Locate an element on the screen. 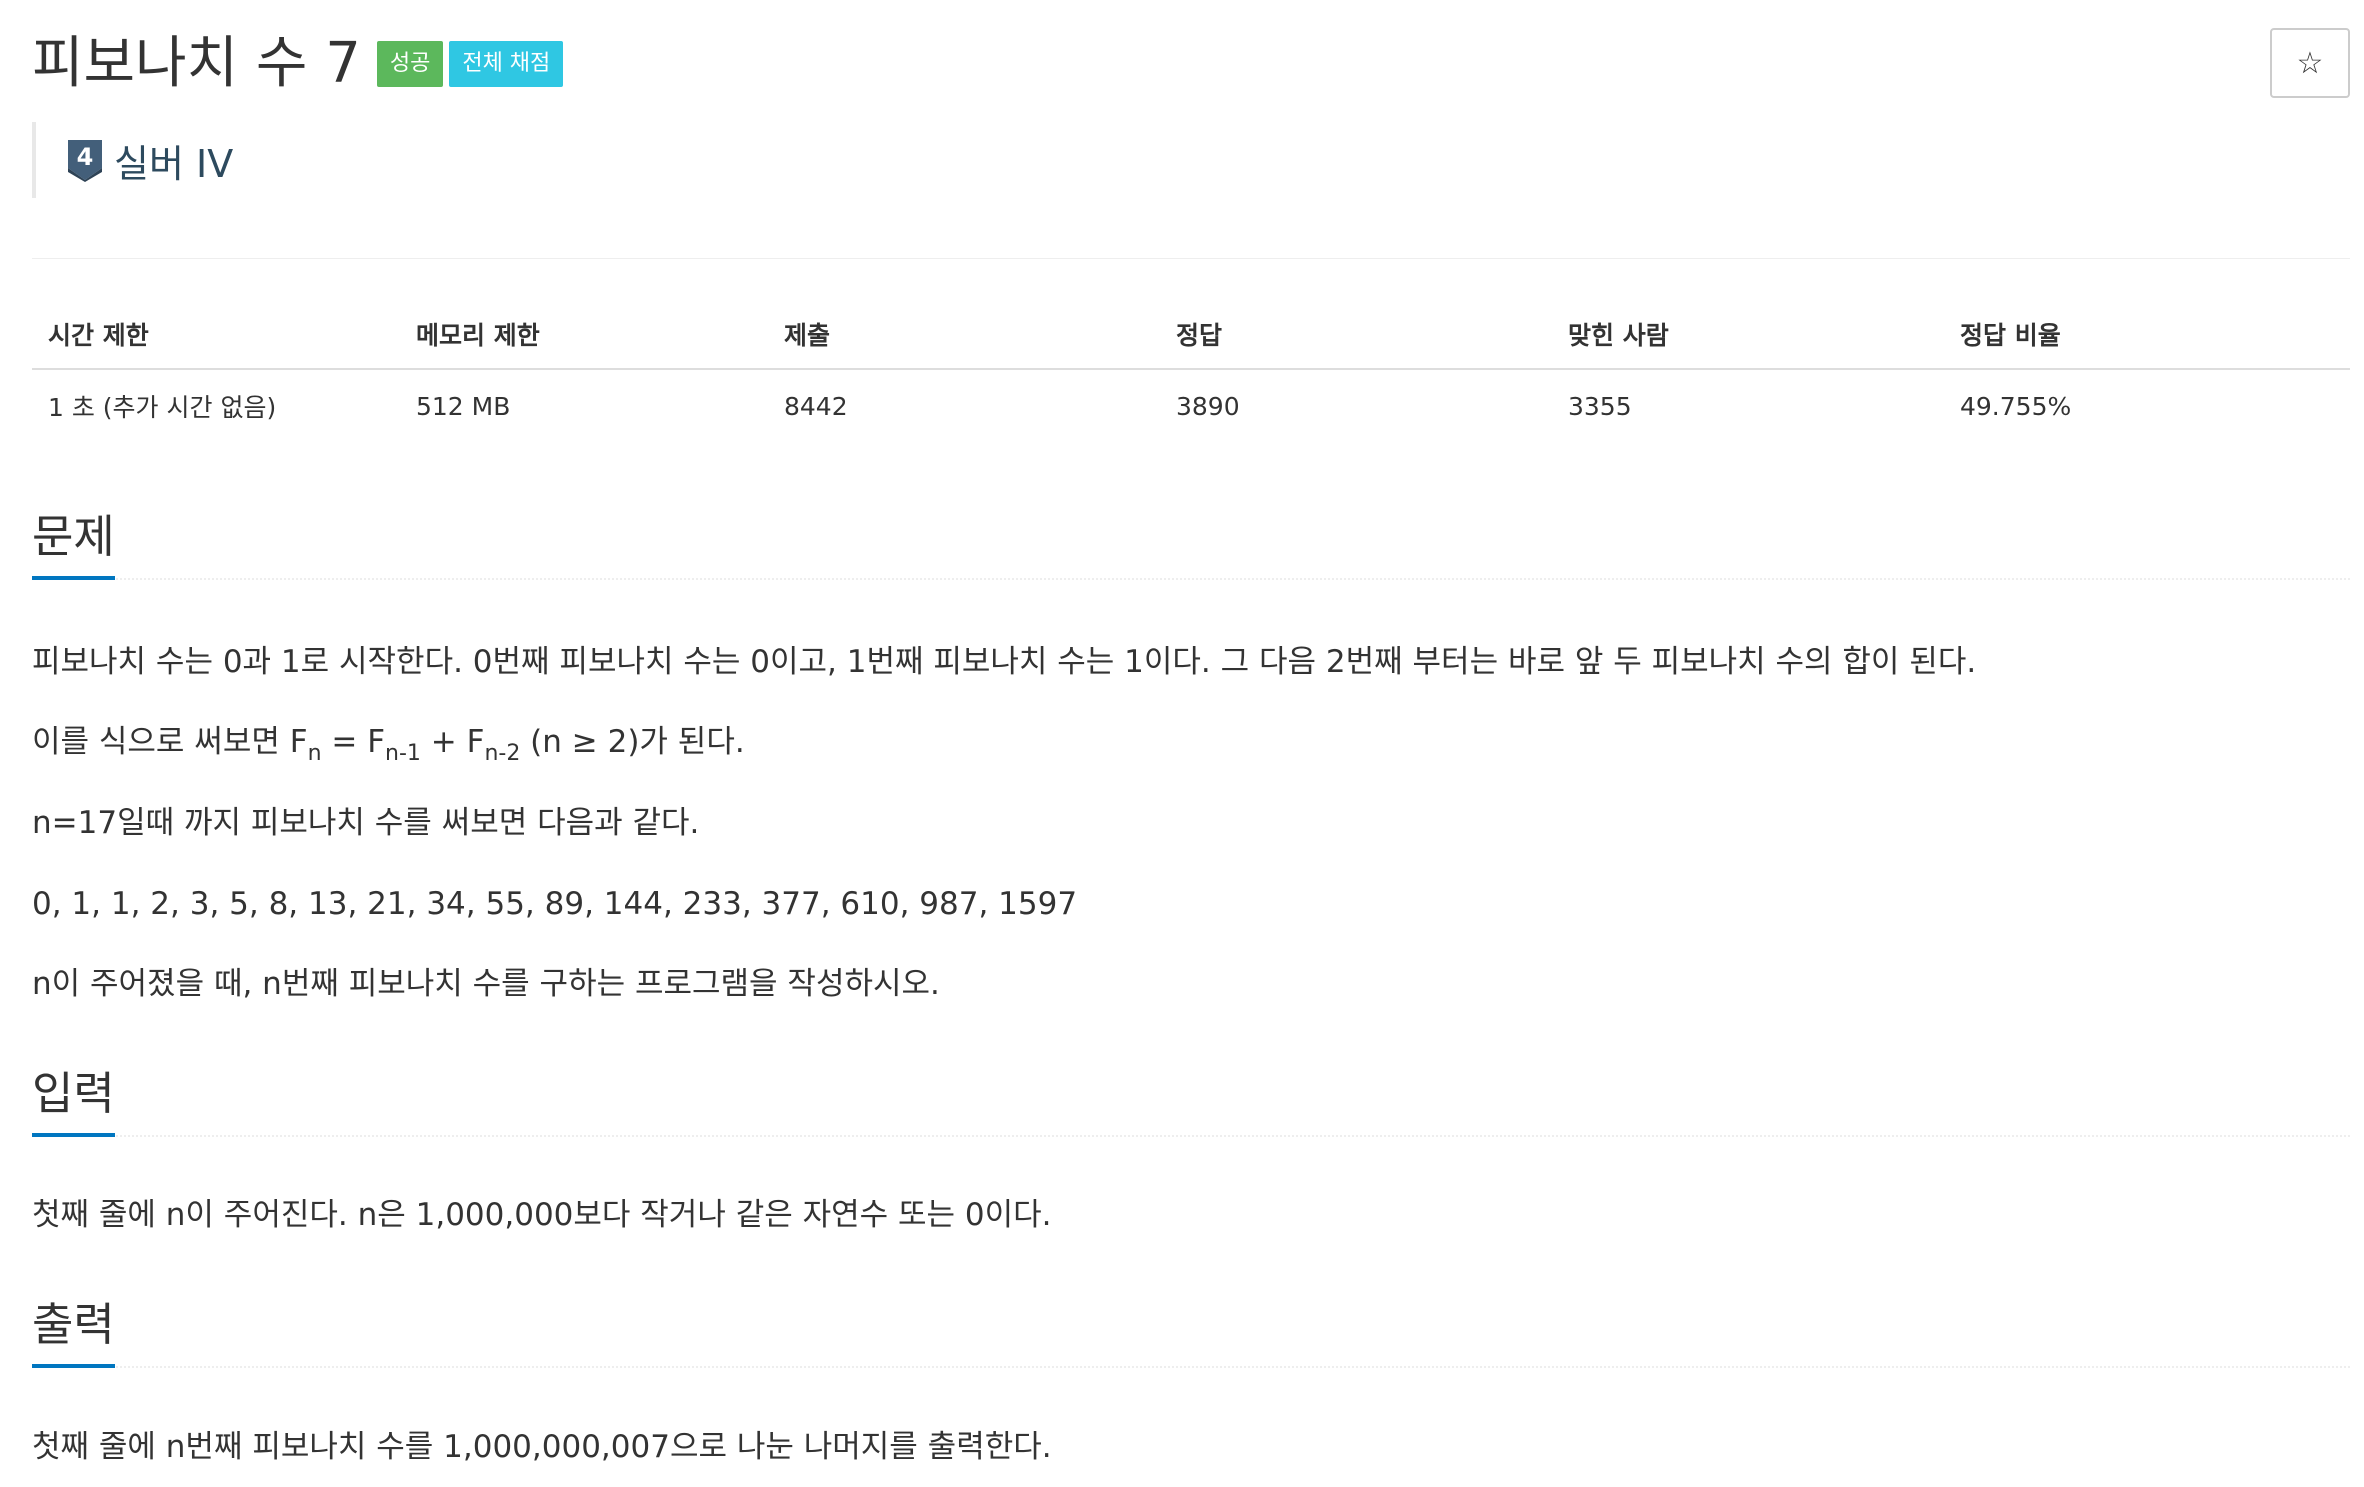  value-time-limit: 1 초 (추가 시간 없음) is located at coordinates (162, 407).